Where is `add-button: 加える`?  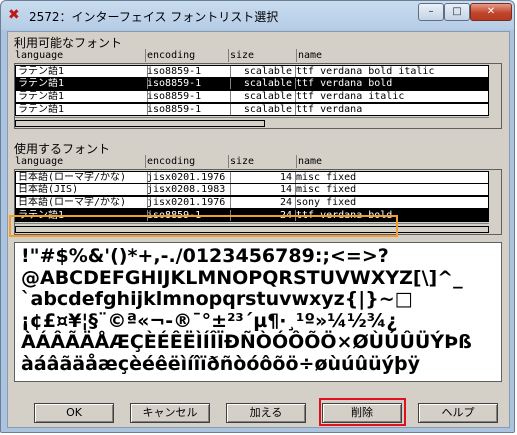 add-button: 加える is located at coordinates (266, 413).